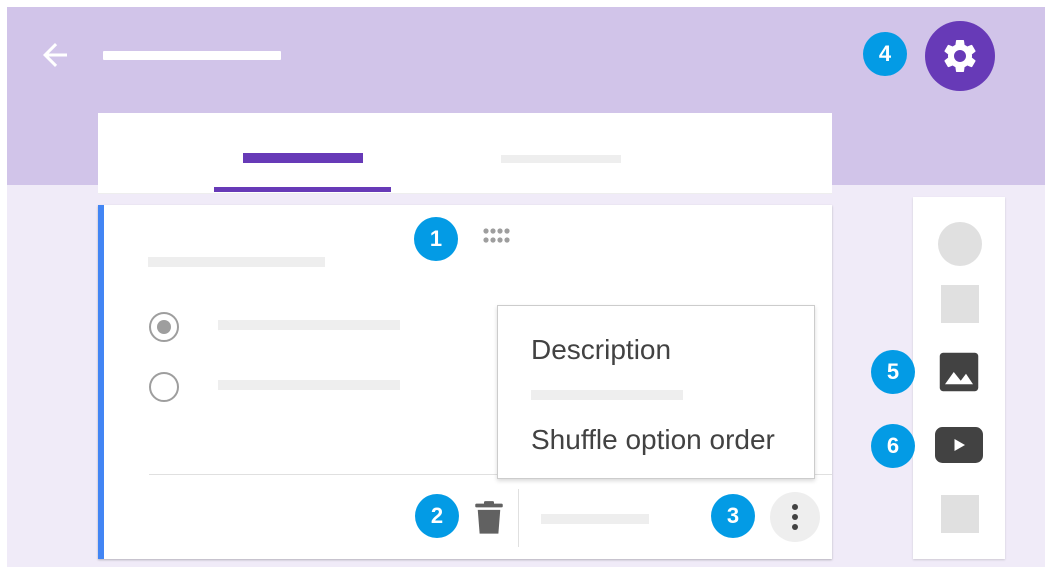 The image size is (1051, 575). I want to click on section-icon, so click(960, 514).